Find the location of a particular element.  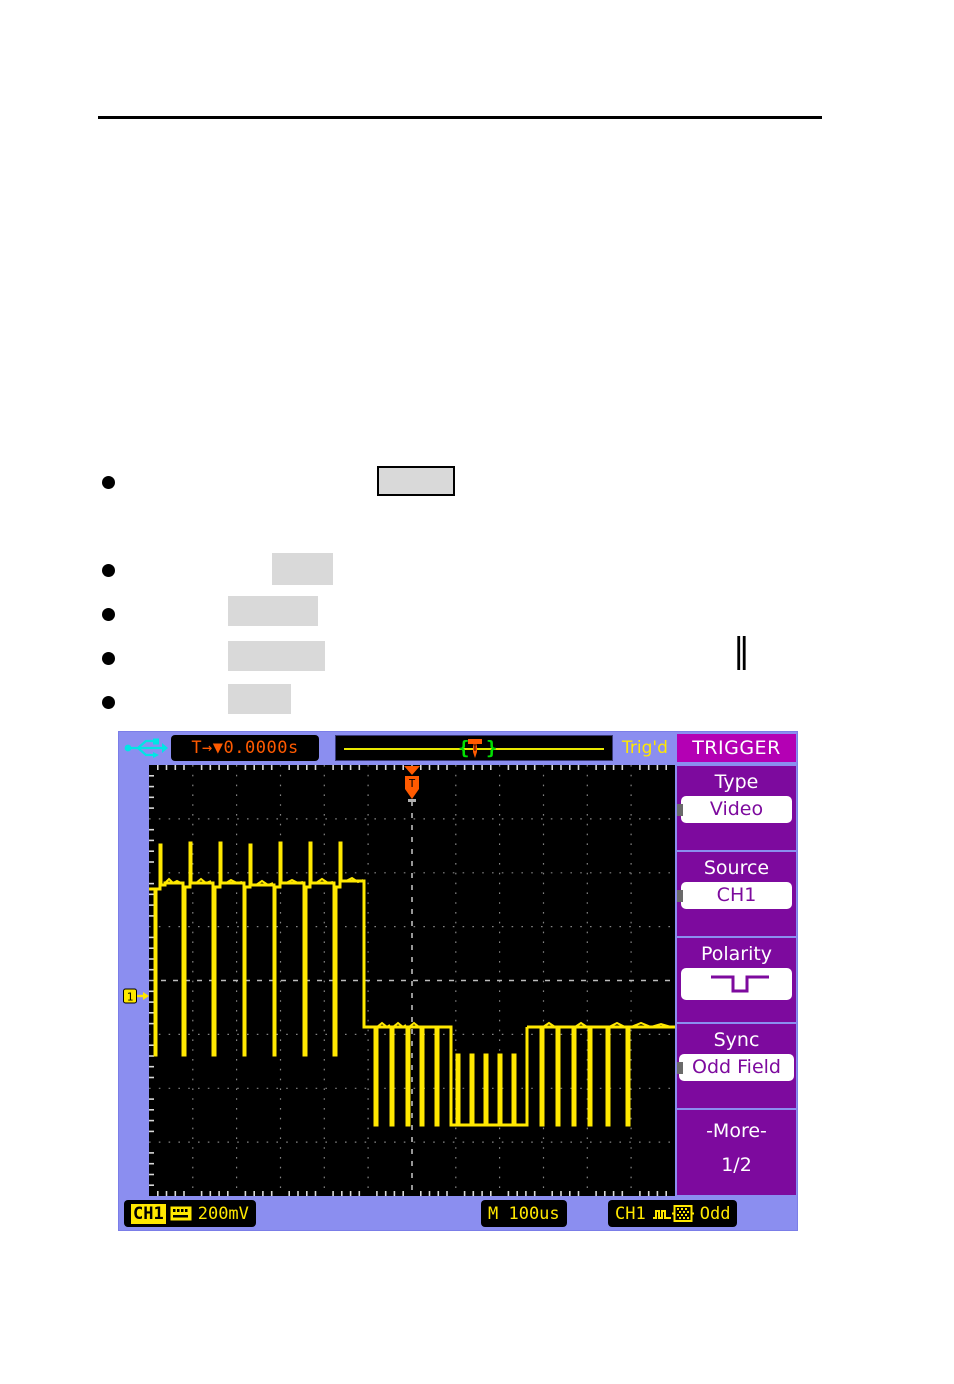

scope-topbar: T→▼0.0000s { } T Trig'd TRIGGER is located at coordinates (459, 748).